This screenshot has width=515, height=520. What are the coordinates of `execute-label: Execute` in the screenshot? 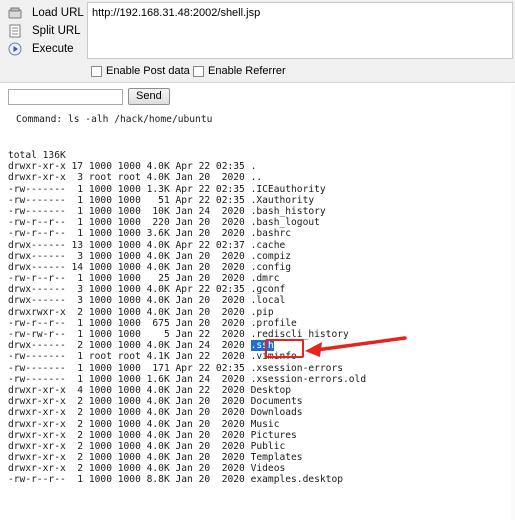 It's located at (53, 49).